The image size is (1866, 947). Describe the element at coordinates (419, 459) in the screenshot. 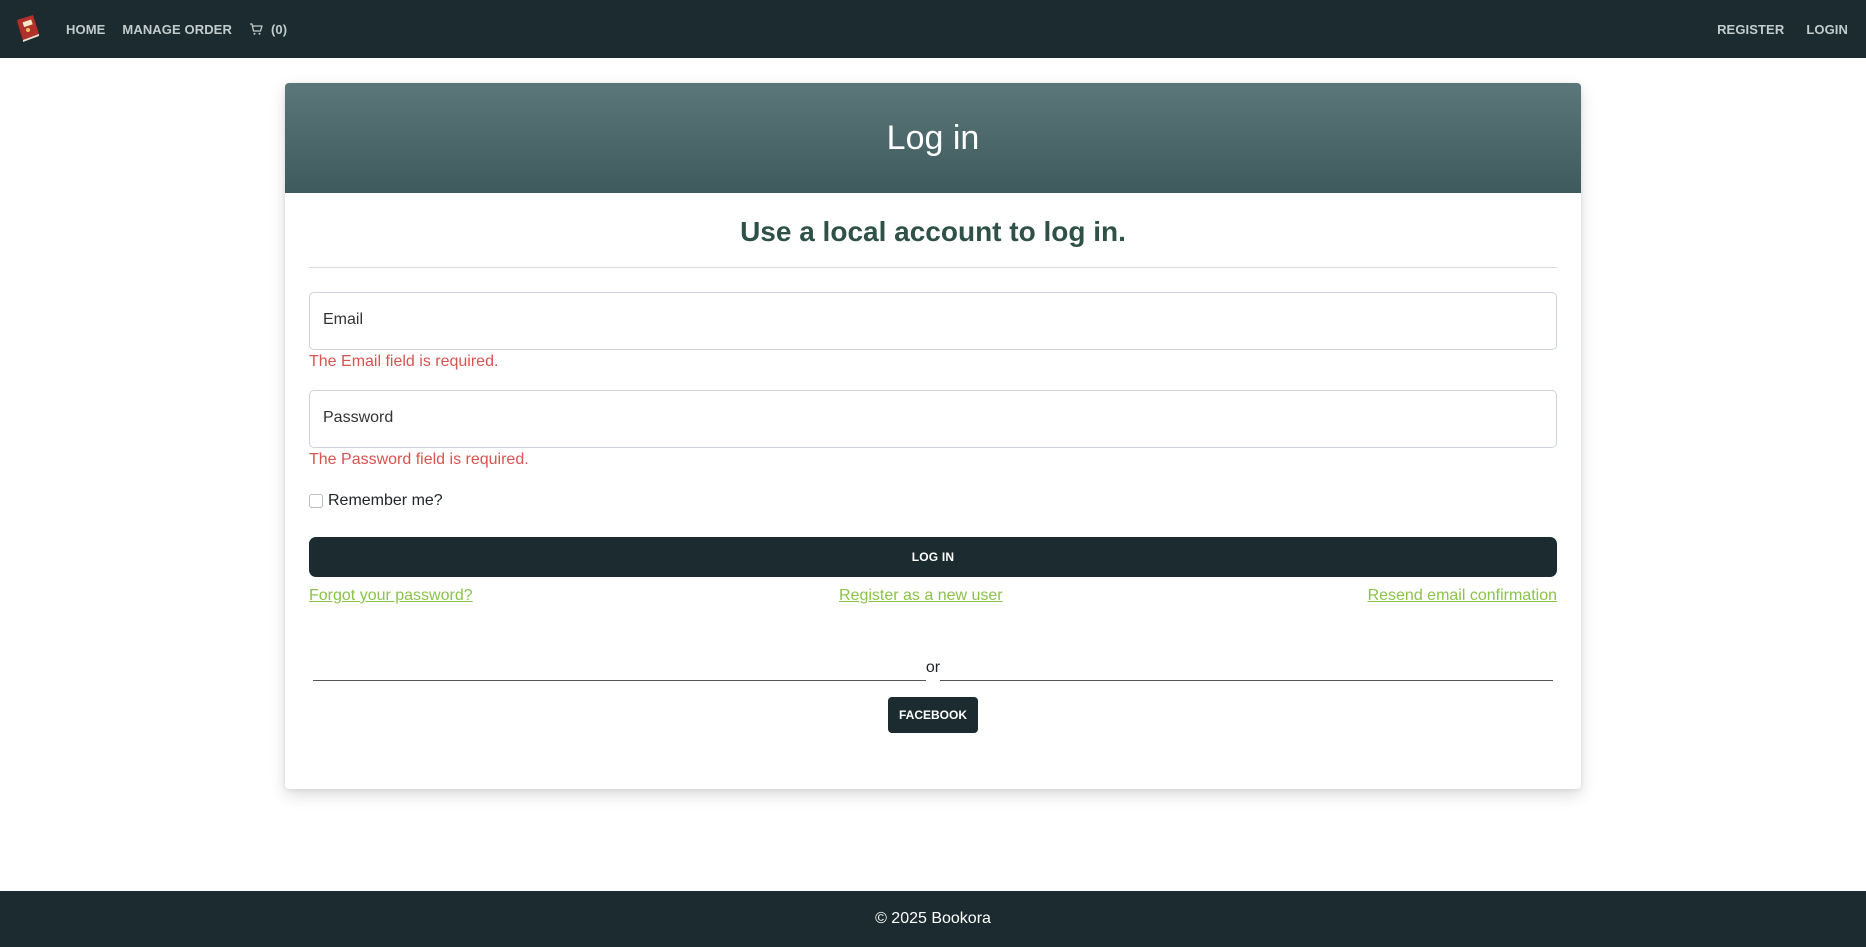

I see `password-error: The Password field is required.` at that location.